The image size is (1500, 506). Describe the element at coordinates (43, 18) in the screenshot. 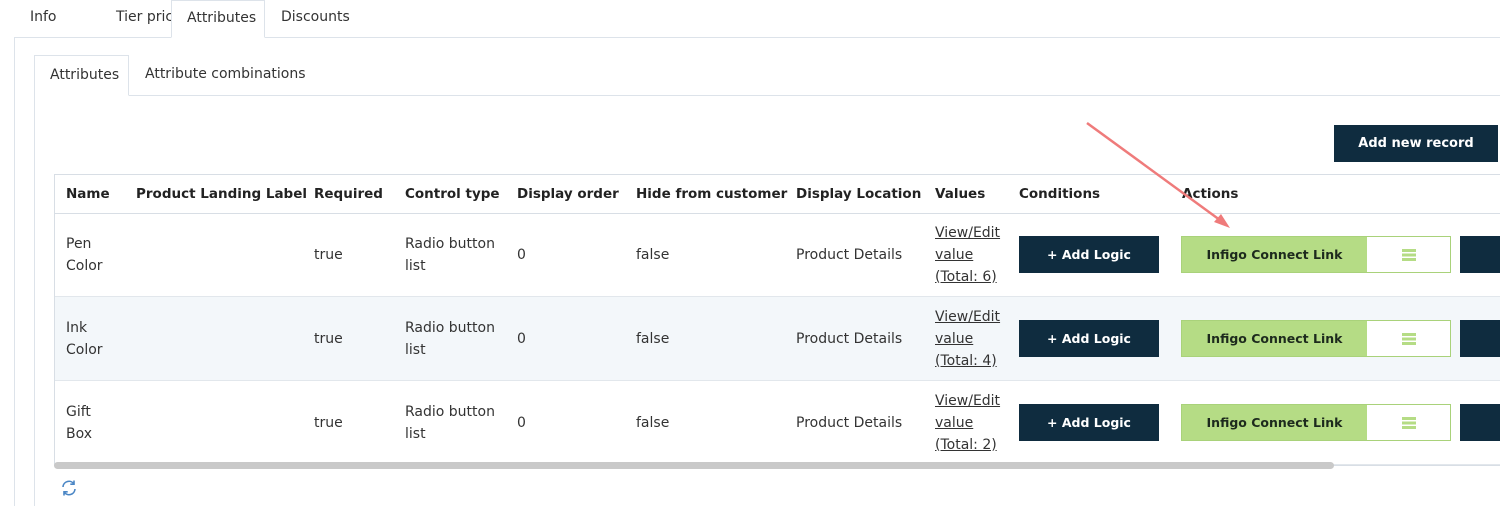

I see `tab-info: Info` at that location.